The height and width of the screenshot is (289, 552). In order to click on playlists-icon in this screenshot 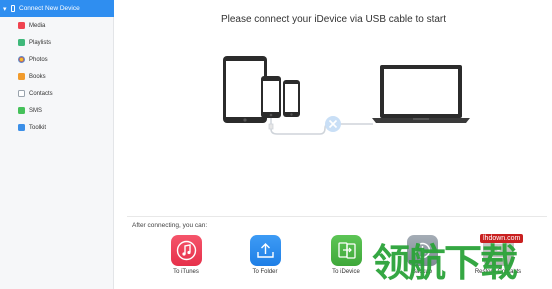, I will do `click(21, 42)`.